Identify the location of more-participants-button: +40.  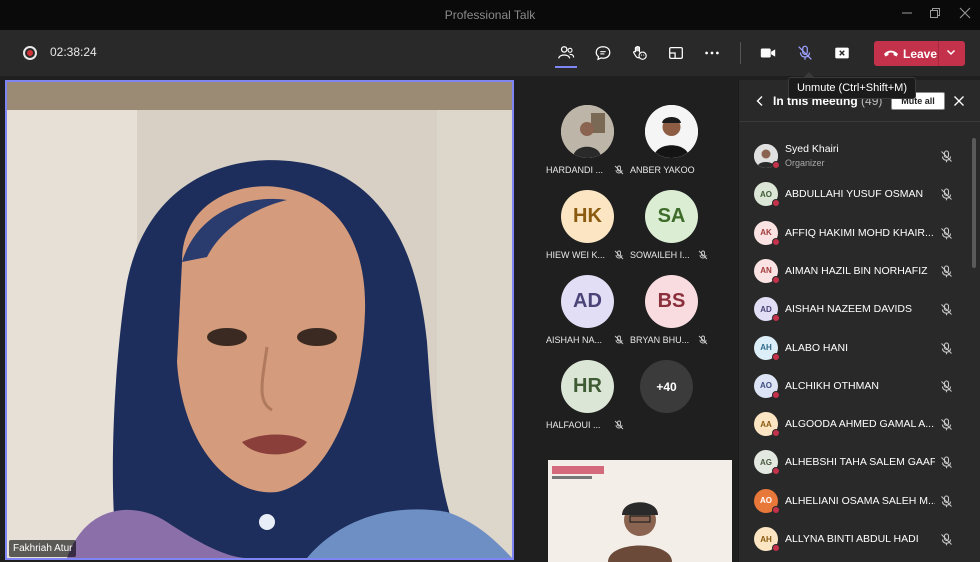
(666, 386).